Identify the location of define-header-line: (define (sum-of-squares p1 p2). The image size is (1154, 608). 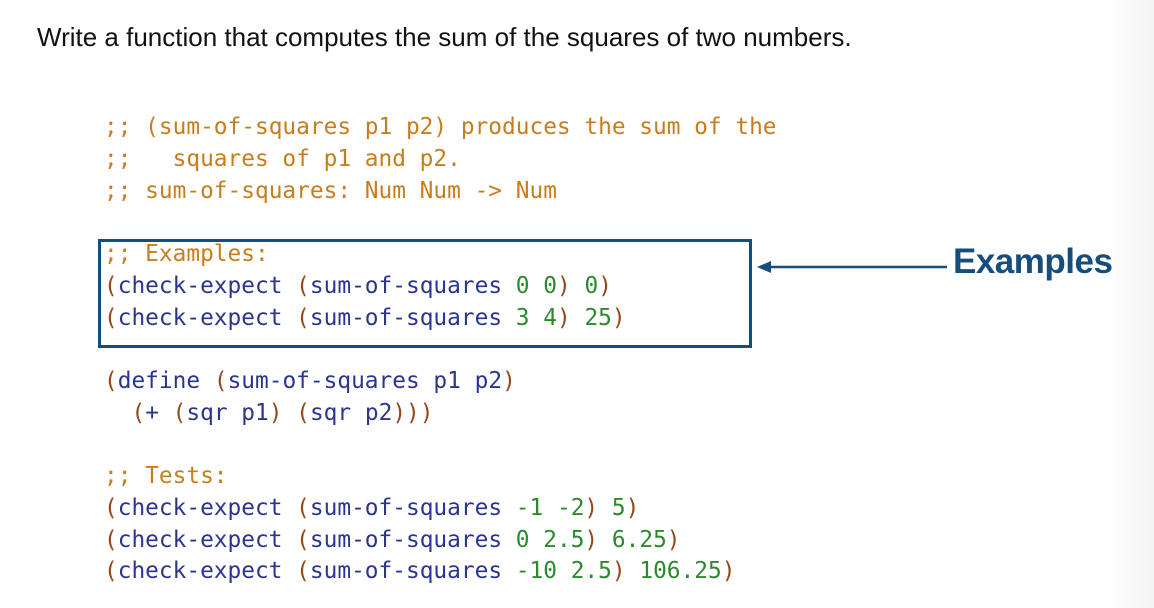
(310, 382).